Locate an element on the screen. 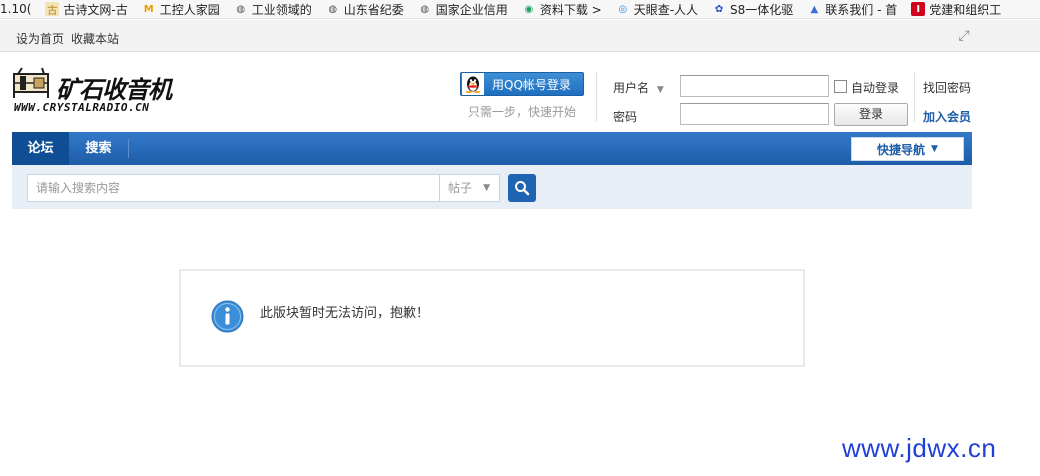  auto-login-label: 自动登录 is located at coordinates (875, 87).